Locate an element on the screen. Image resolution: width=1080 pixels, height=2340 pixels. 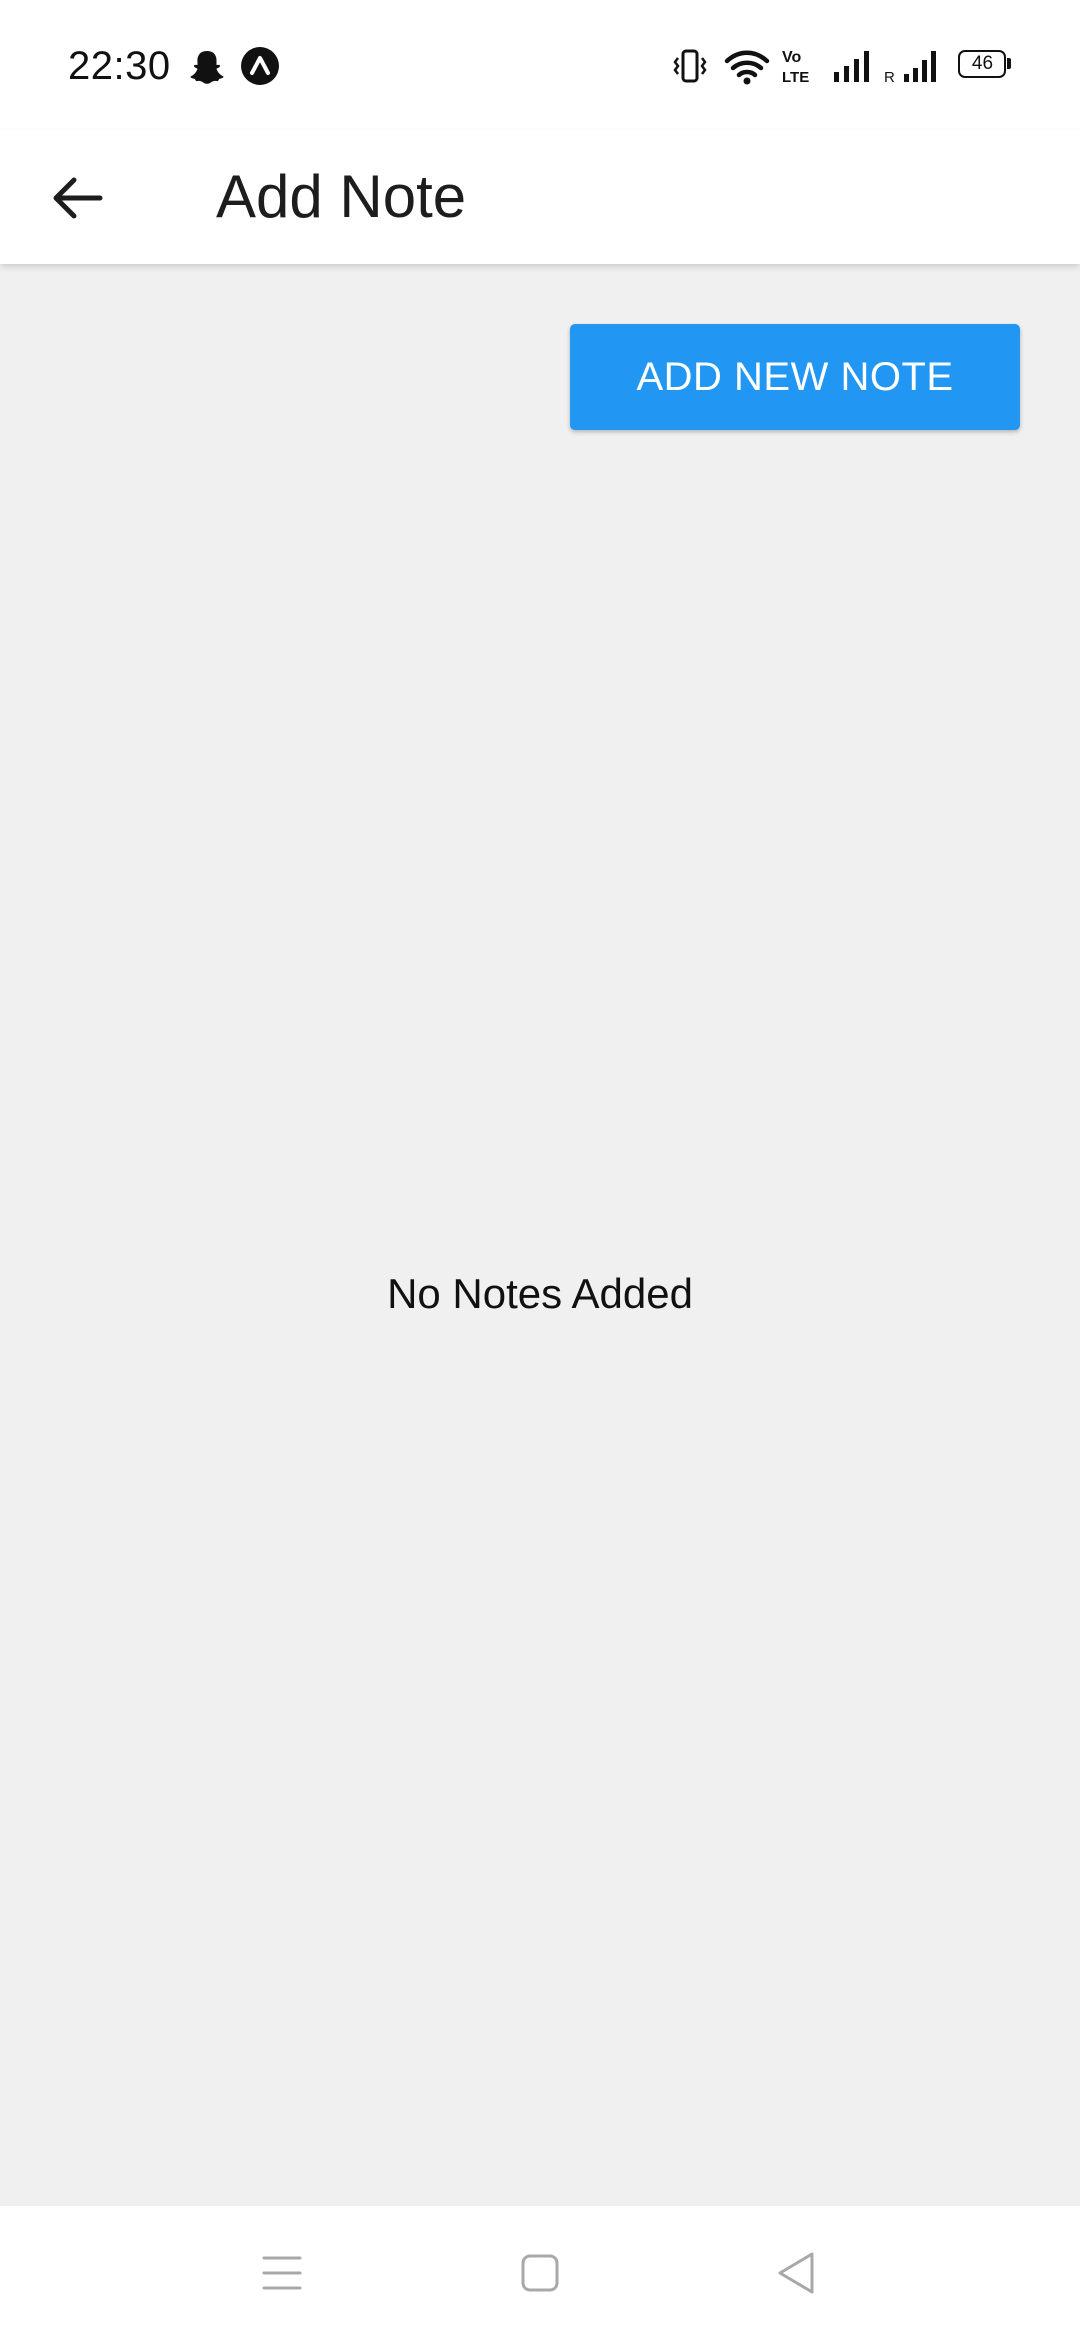
back-triangle-icon is located at coordinates (796, 2273).